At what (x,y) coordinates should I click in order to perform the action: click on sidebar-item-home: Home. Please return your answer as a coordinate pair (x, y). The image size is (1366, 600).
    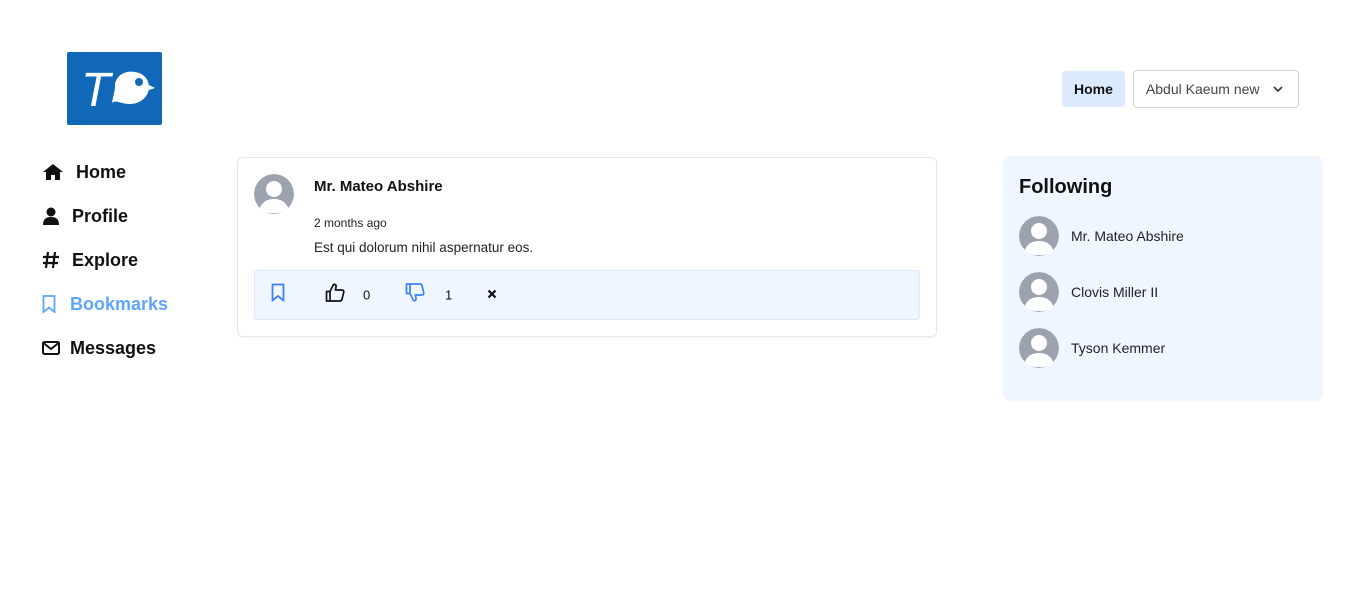
    Looking at the image, I should click on (105, 172).